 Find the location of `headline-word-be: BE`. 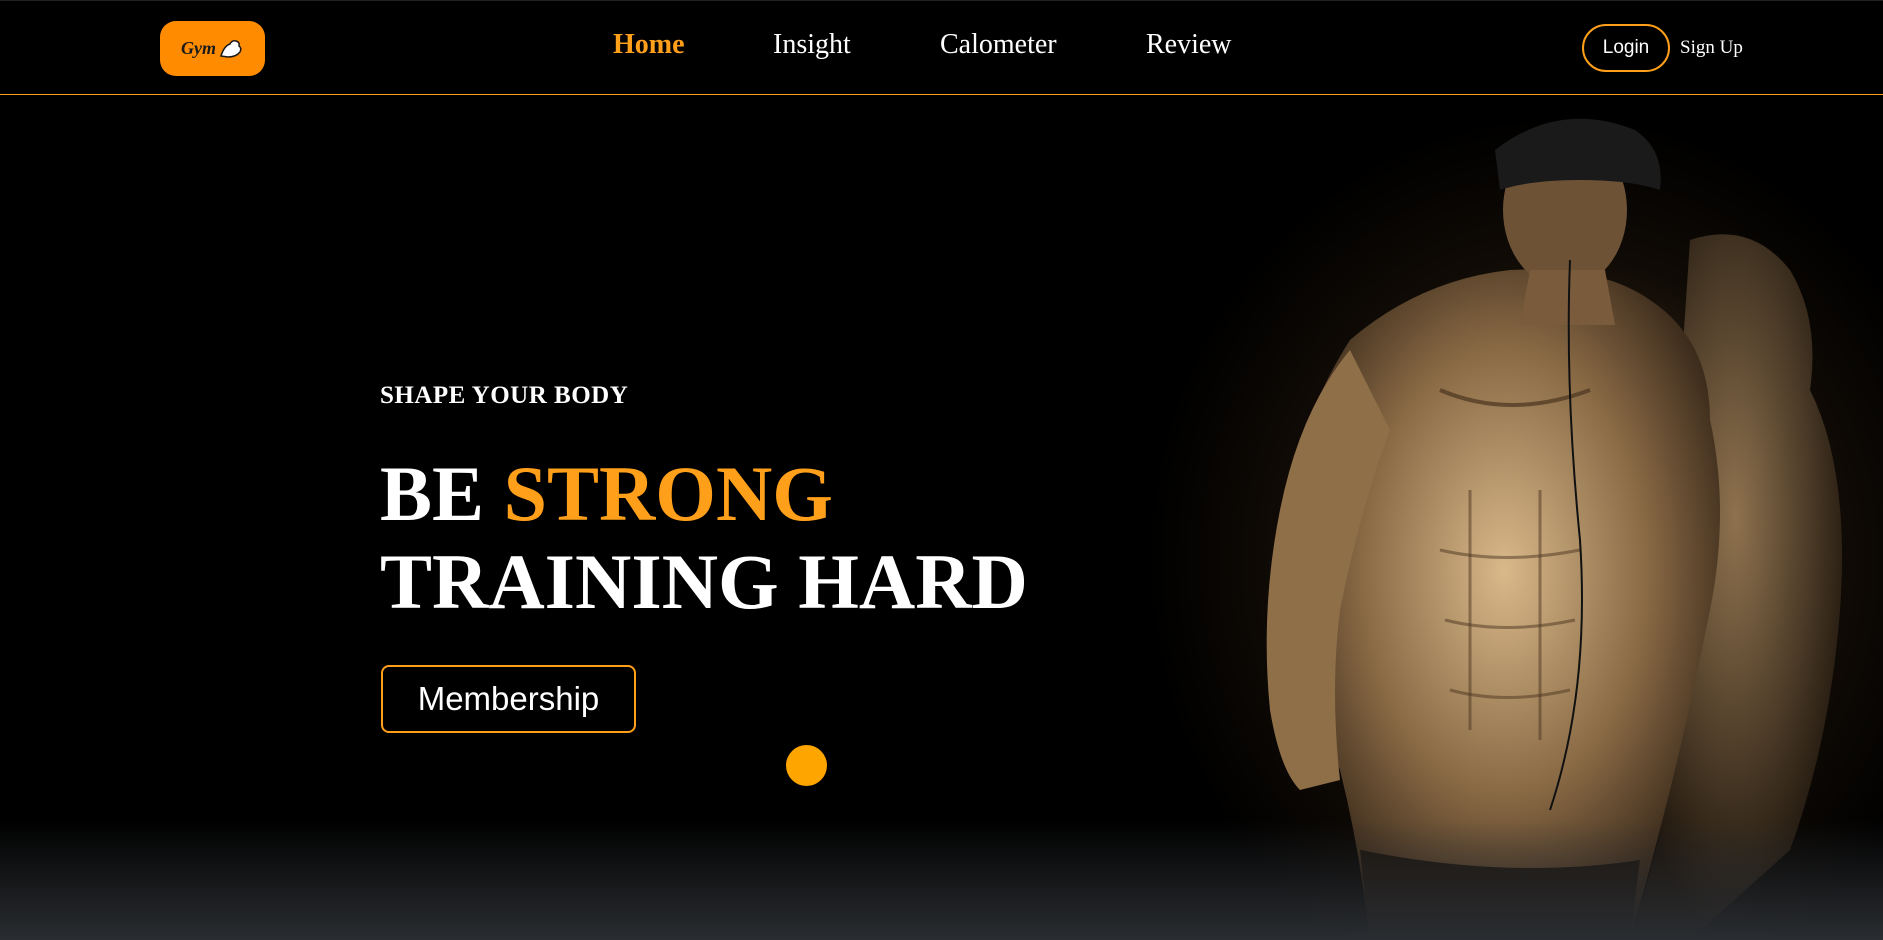

headline-word-be: BE is located at coordinates (432, 493).